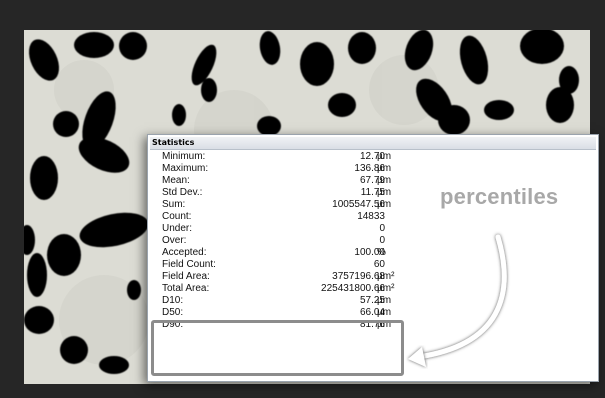 This screenshot has height=398, width=605. I want to click on stat-label: D10:, so click(173, 300).